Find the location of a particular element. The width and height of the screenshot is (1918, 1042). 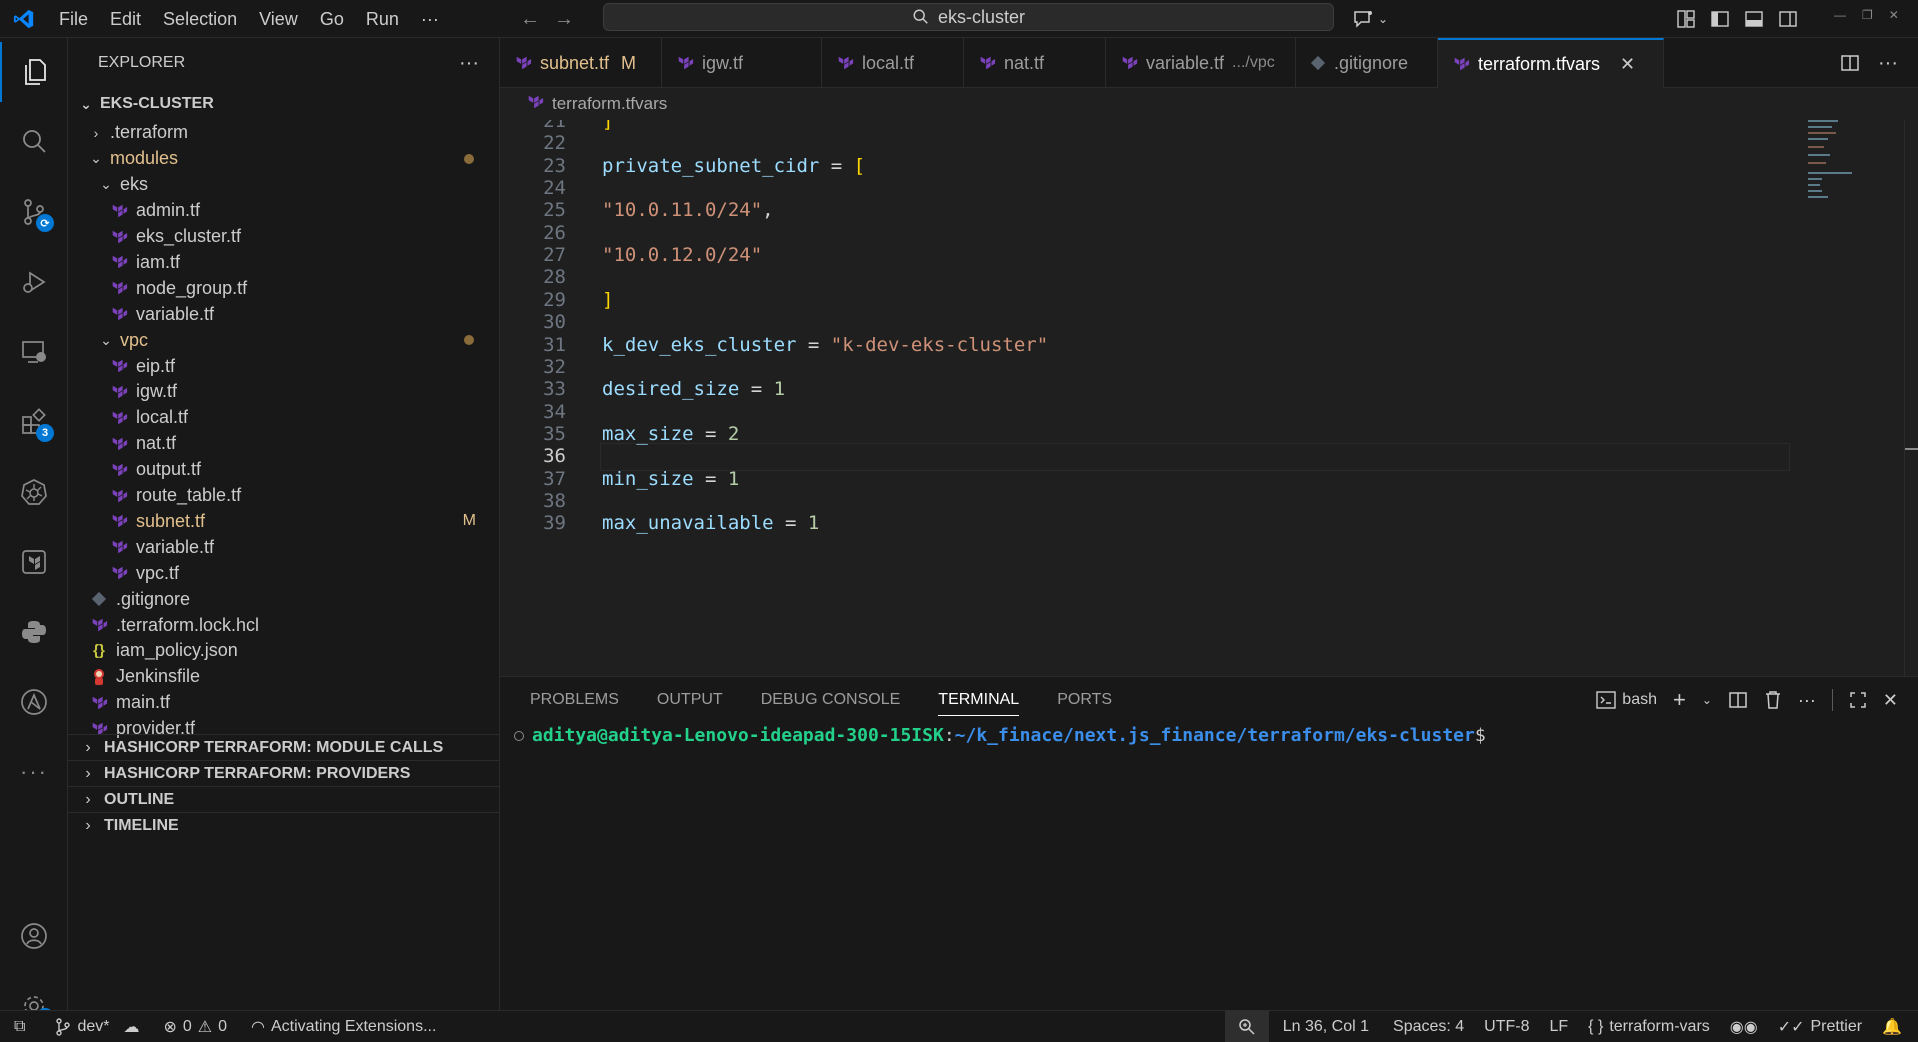

tree-item: ⌄ modules is located at coordinates (284, 159).